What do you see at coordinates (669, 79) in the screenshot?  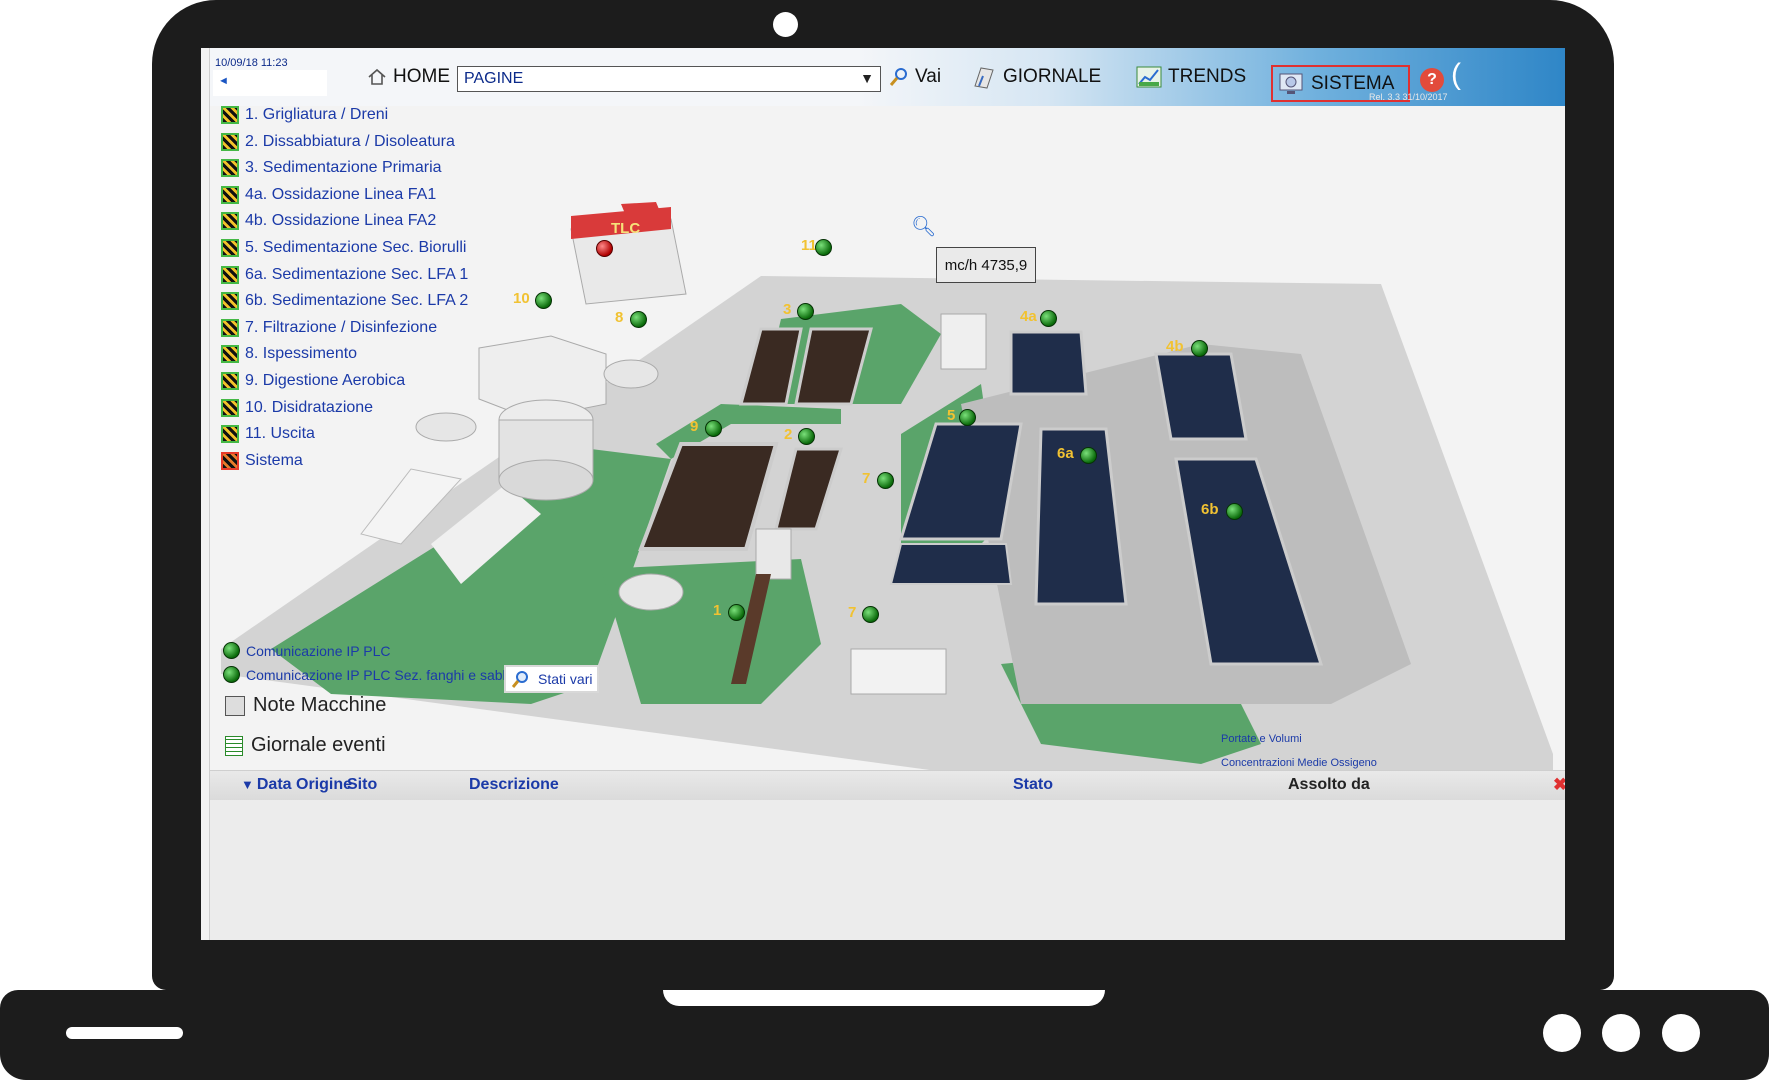 I see `pages-select: PAGINE ▼` at bounding box center [669, 79].